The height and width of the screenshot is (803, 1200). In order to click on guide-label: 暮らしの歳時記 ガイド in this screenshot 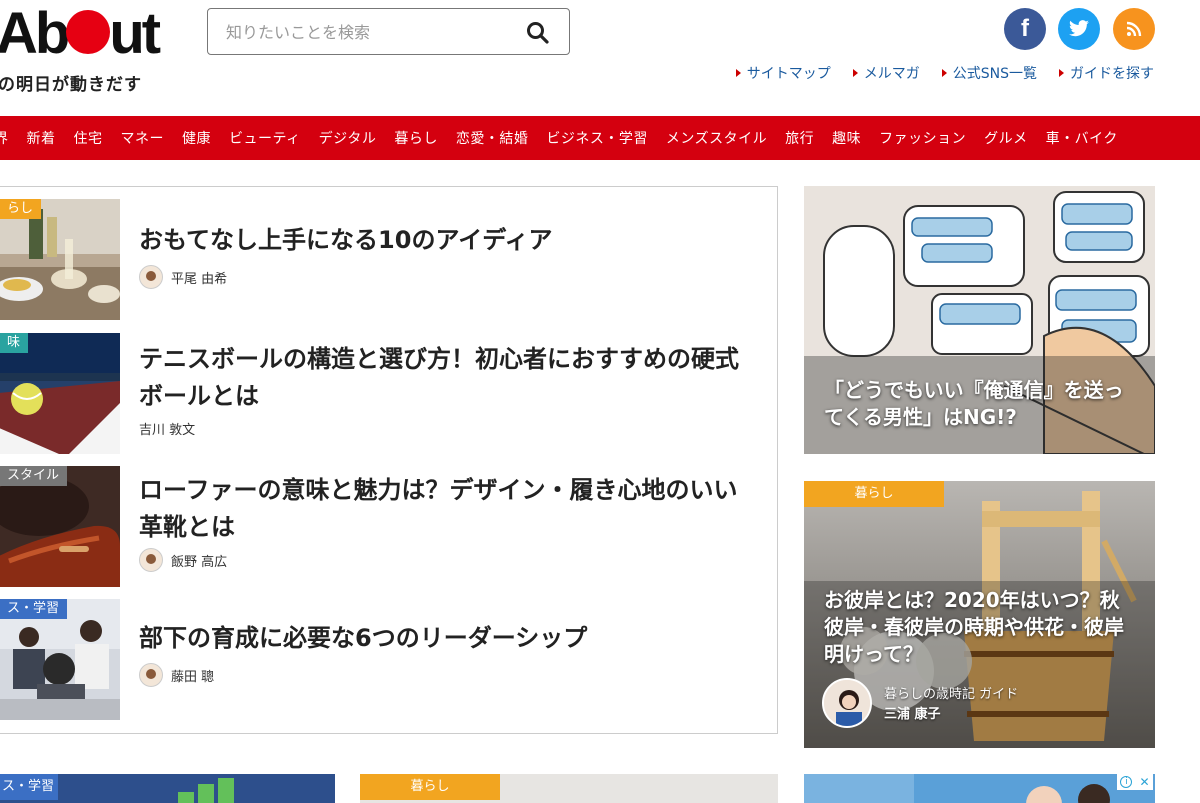, I will do `click(951, 694)`.